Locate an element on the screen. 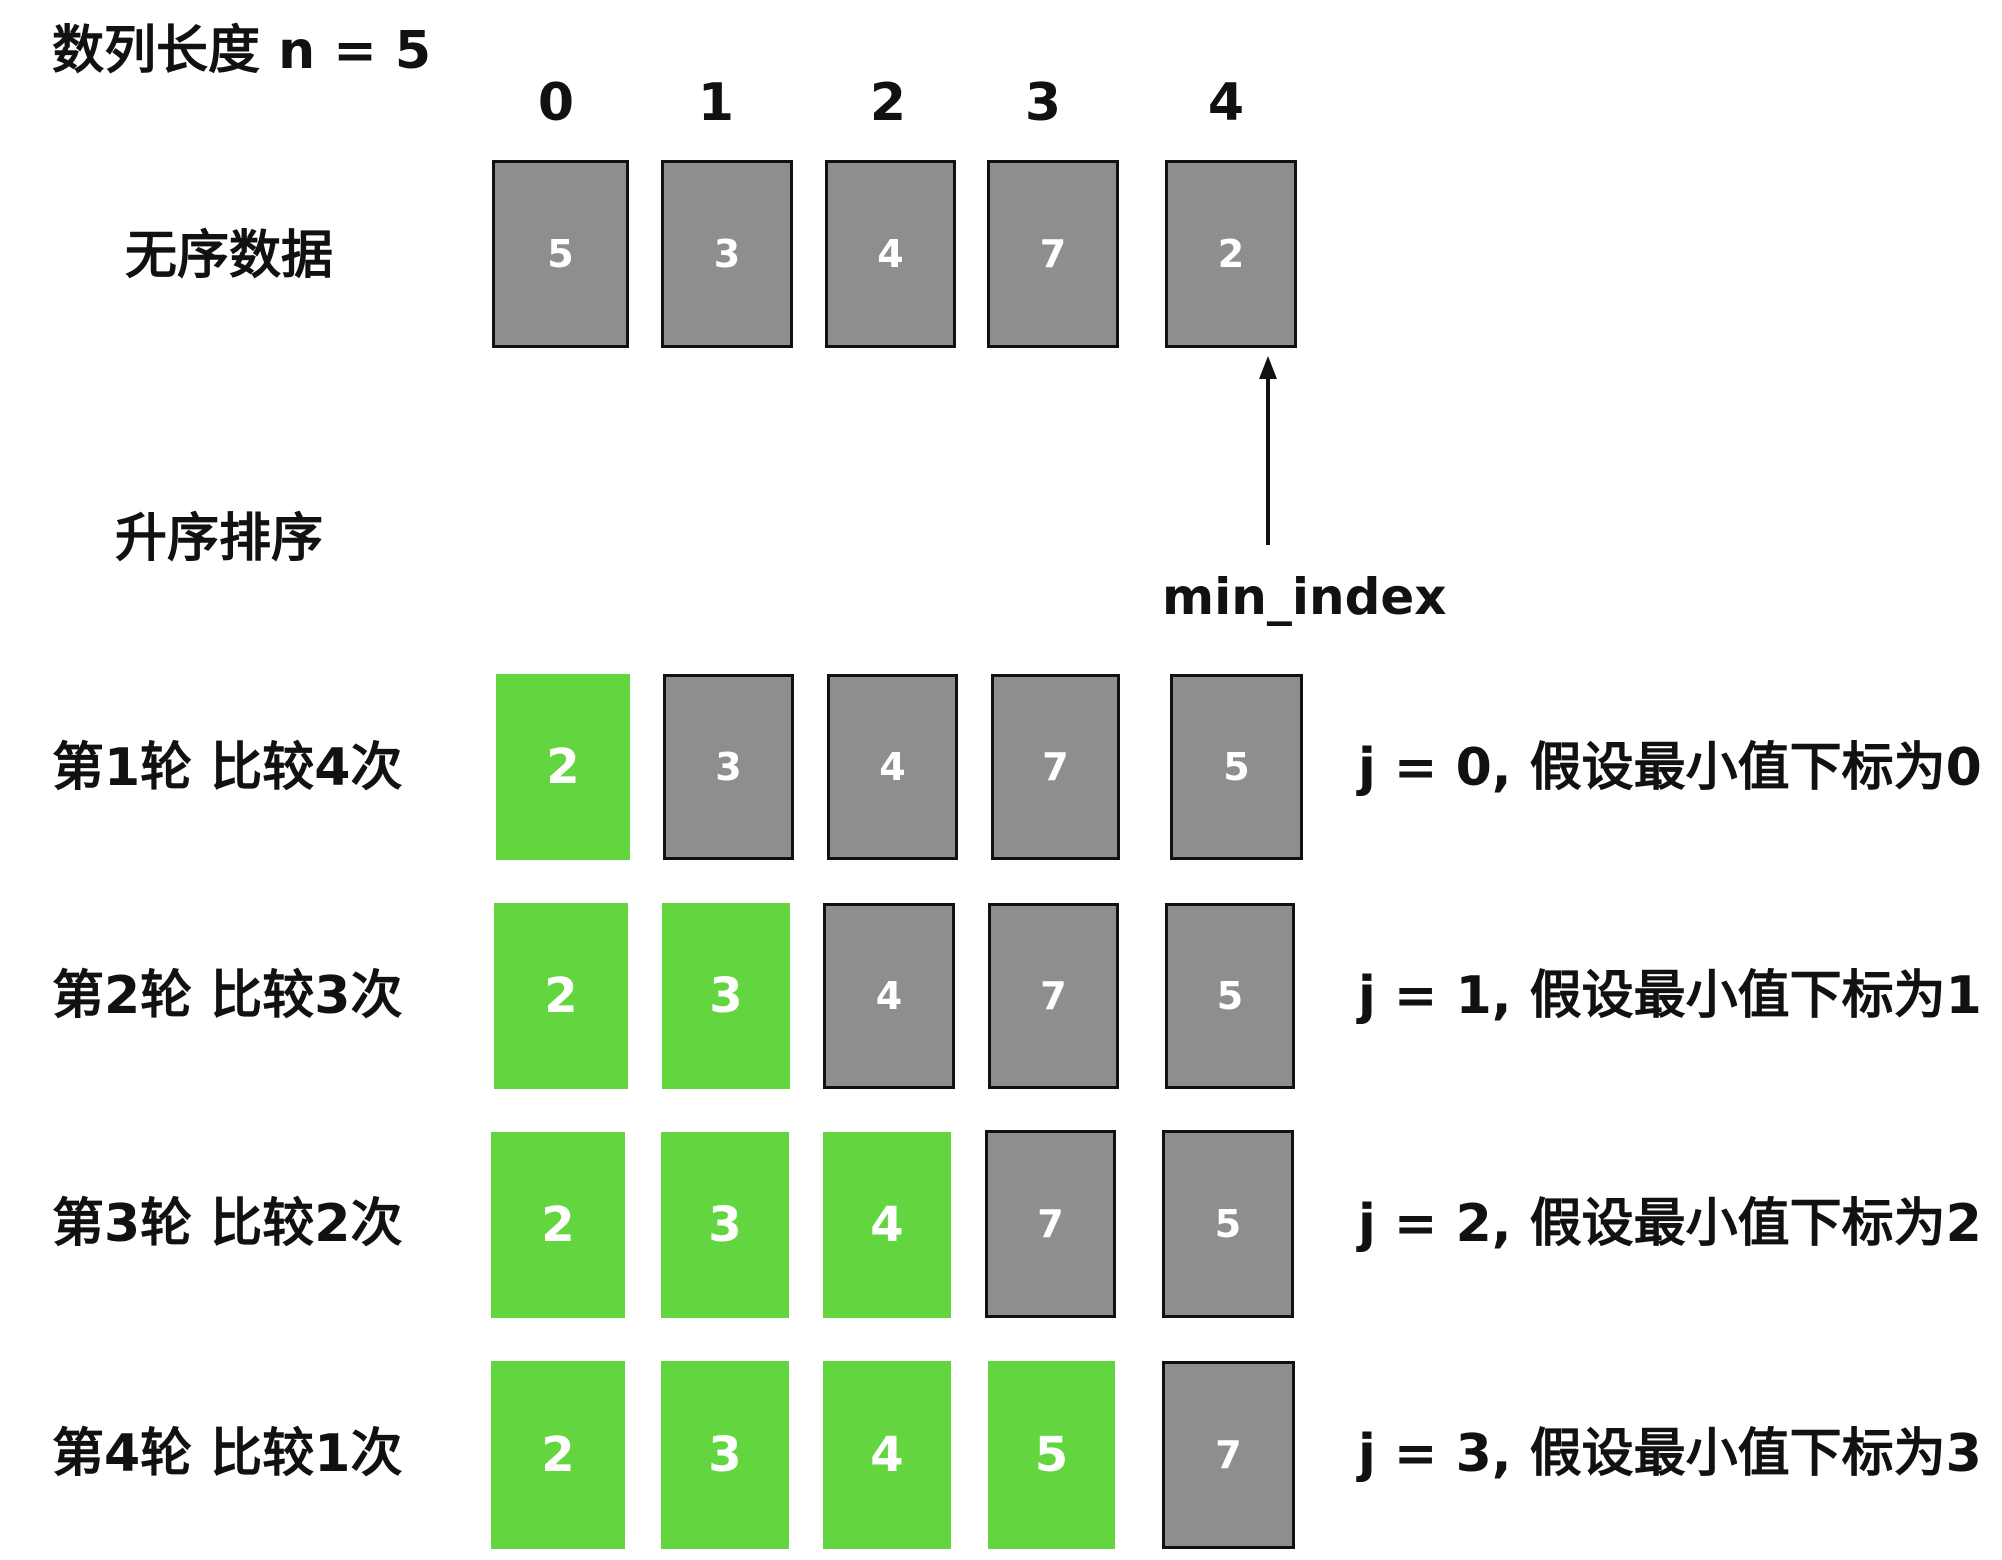  round-label: 第2轮 比较3次 is located at coordinates (227, 996).